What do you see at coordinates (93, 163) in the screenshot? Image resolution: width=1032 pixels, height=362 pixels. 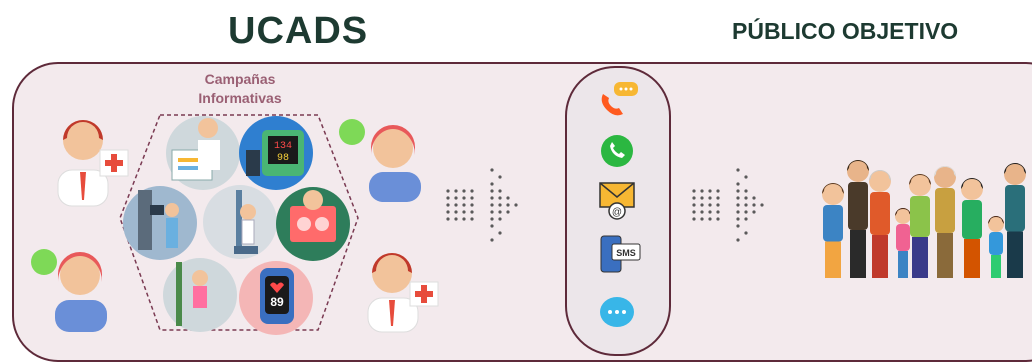 I see `operator-male-top-icon` at bounding box center [93, 163].